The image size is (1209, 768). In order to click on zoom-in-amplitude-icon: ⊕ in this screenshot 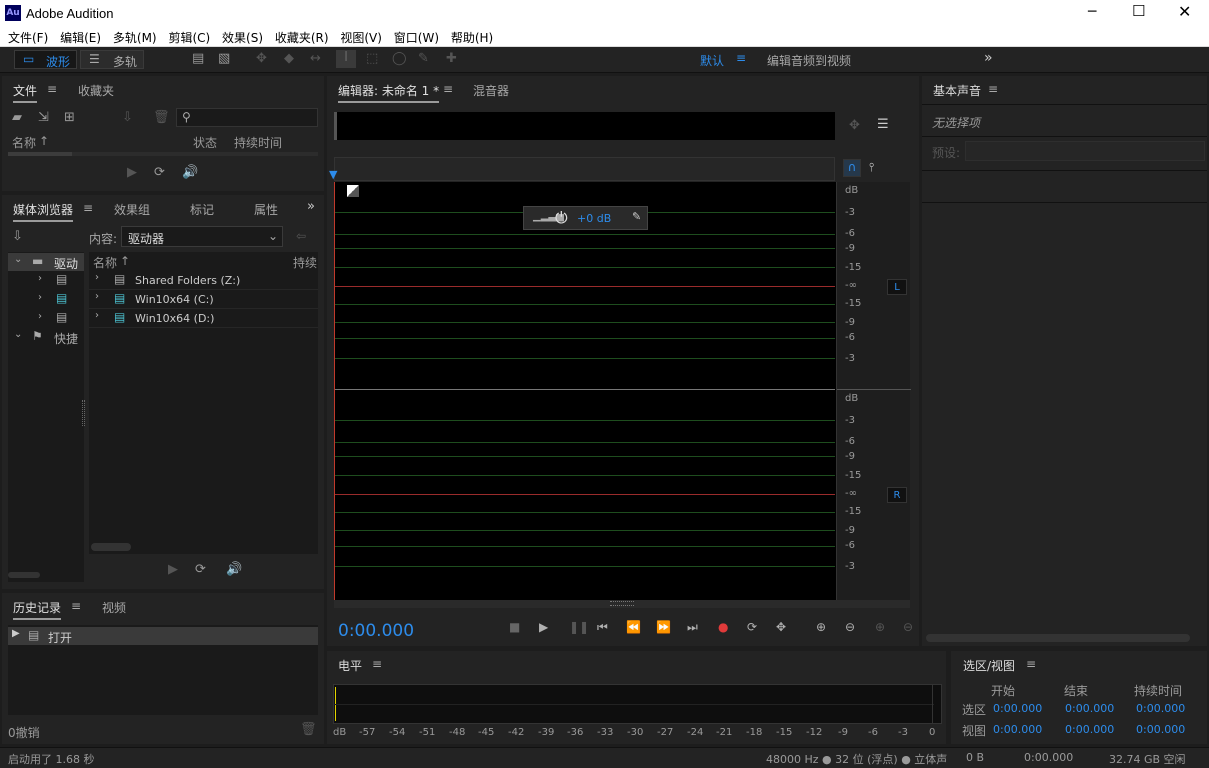, I will do `click(821, 627)`.